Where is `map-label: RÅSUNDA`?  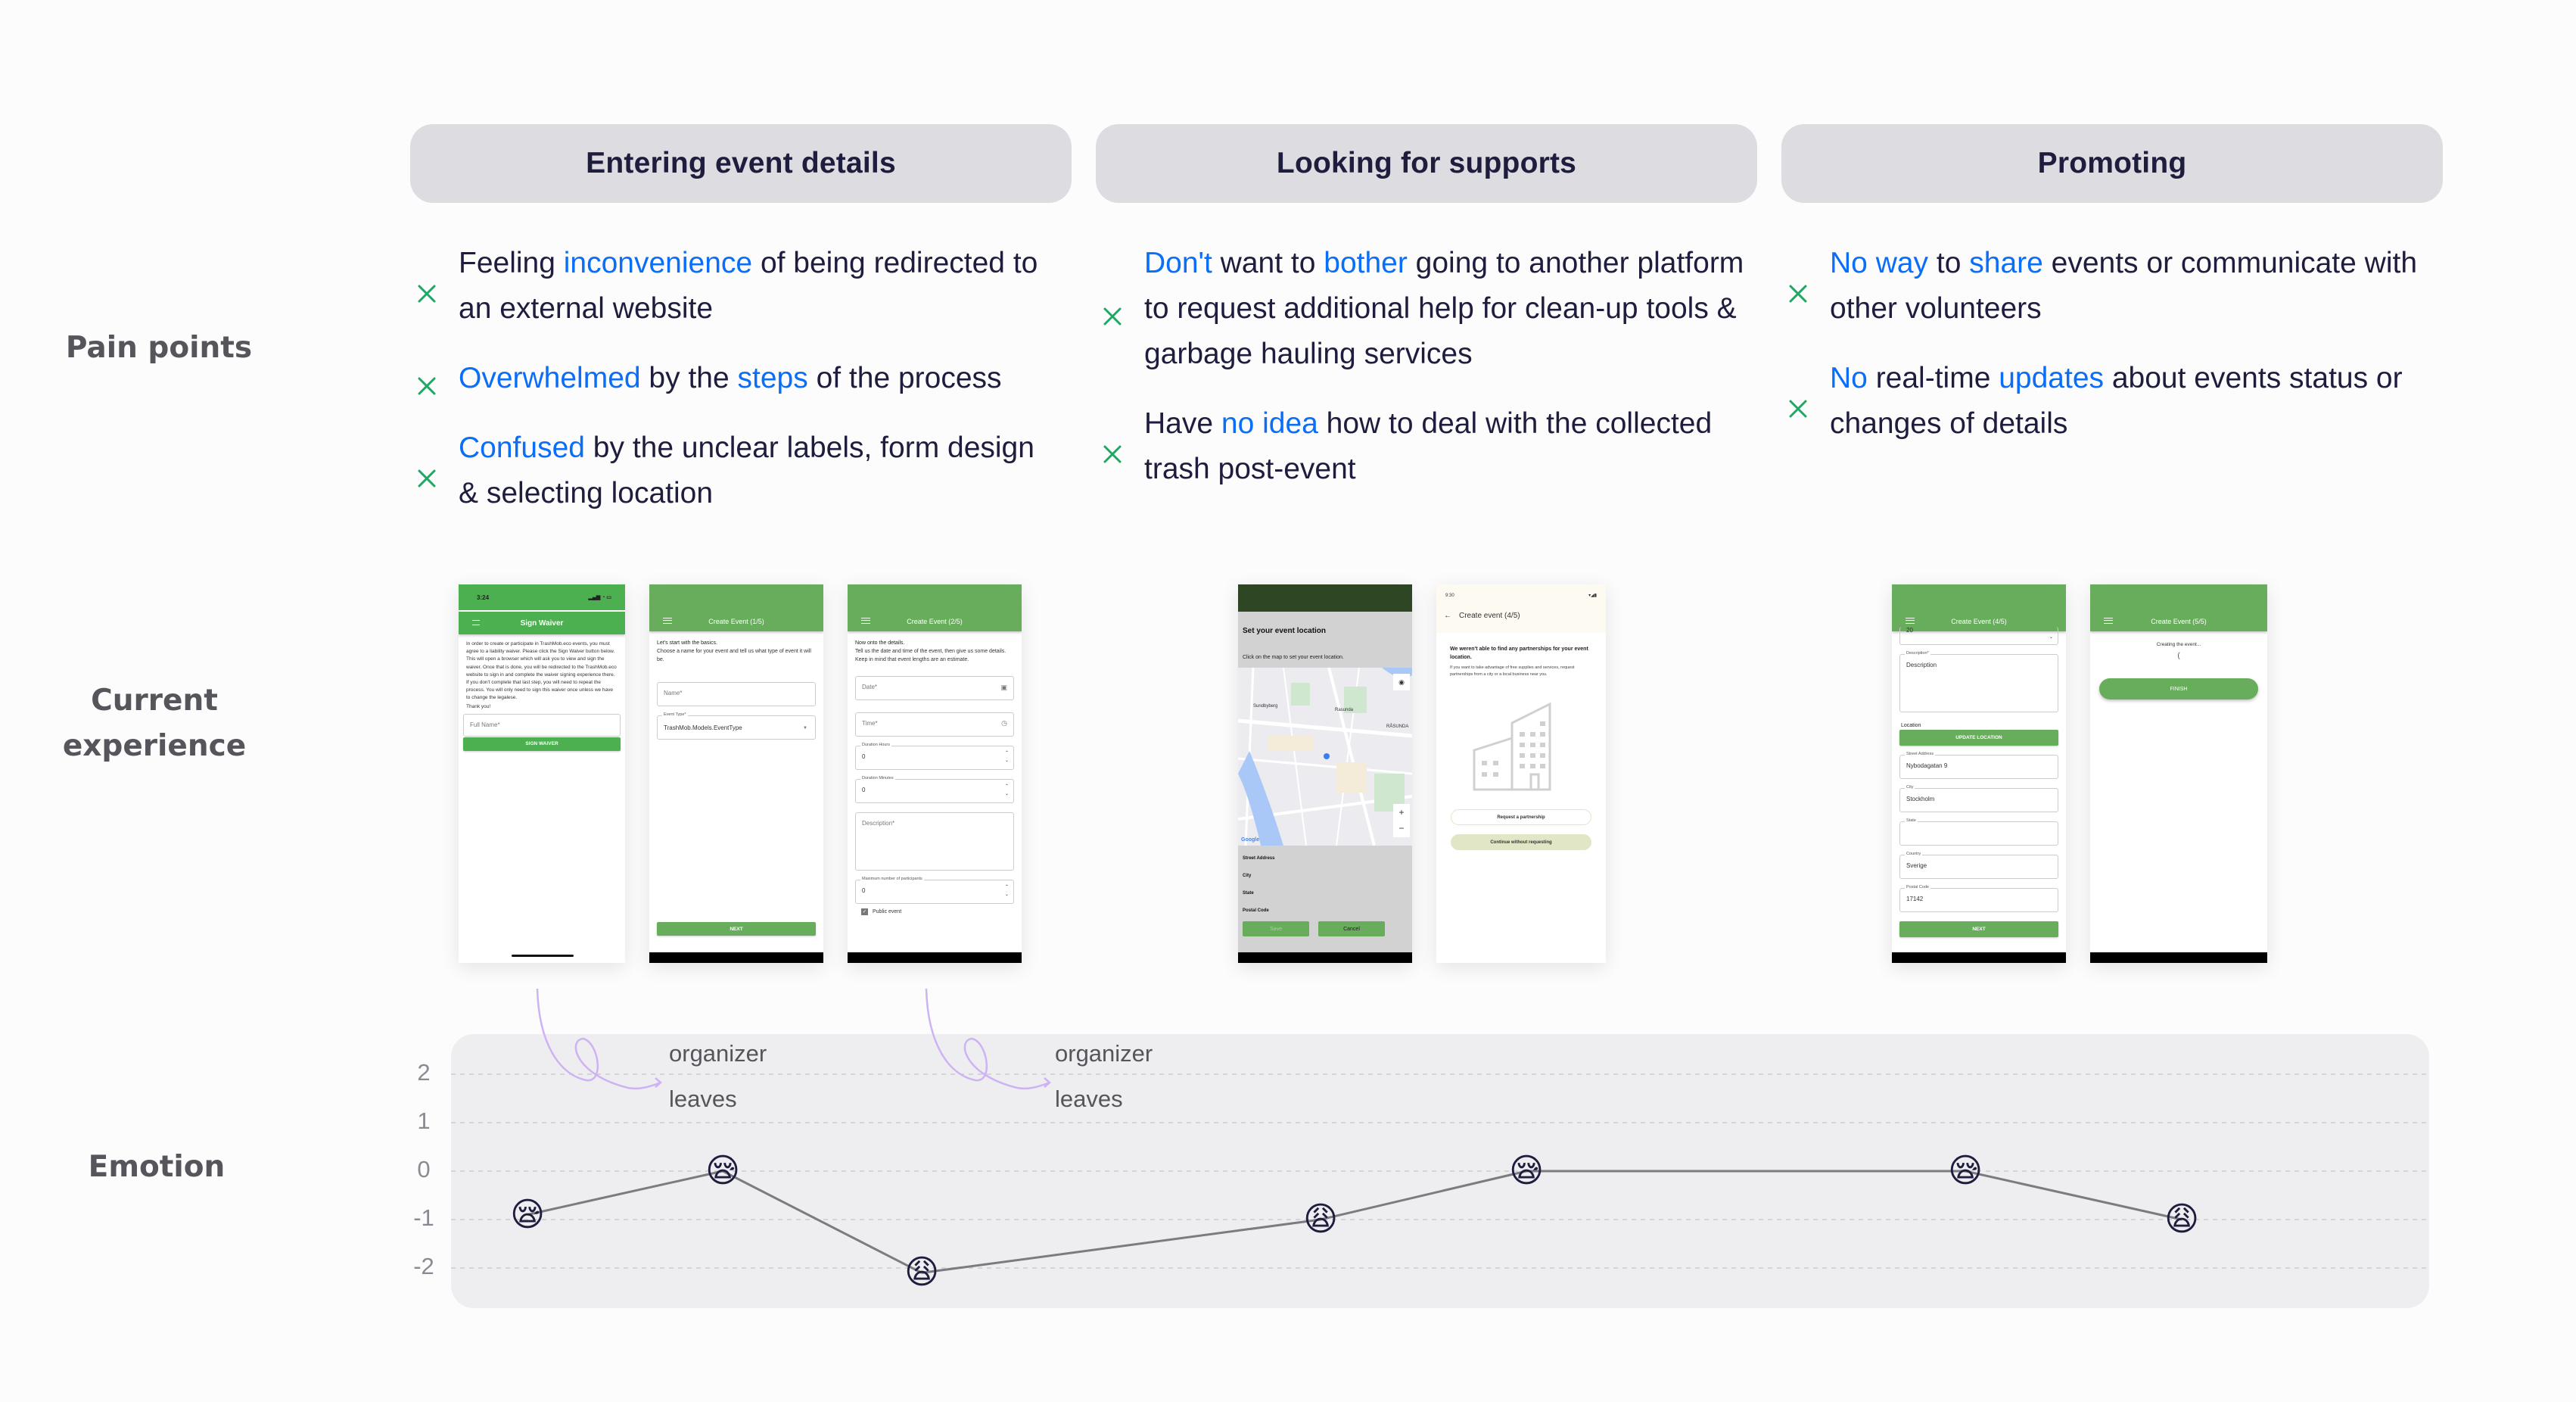 map-label: RÅSUNDA is located at coordinates (1397, 726).